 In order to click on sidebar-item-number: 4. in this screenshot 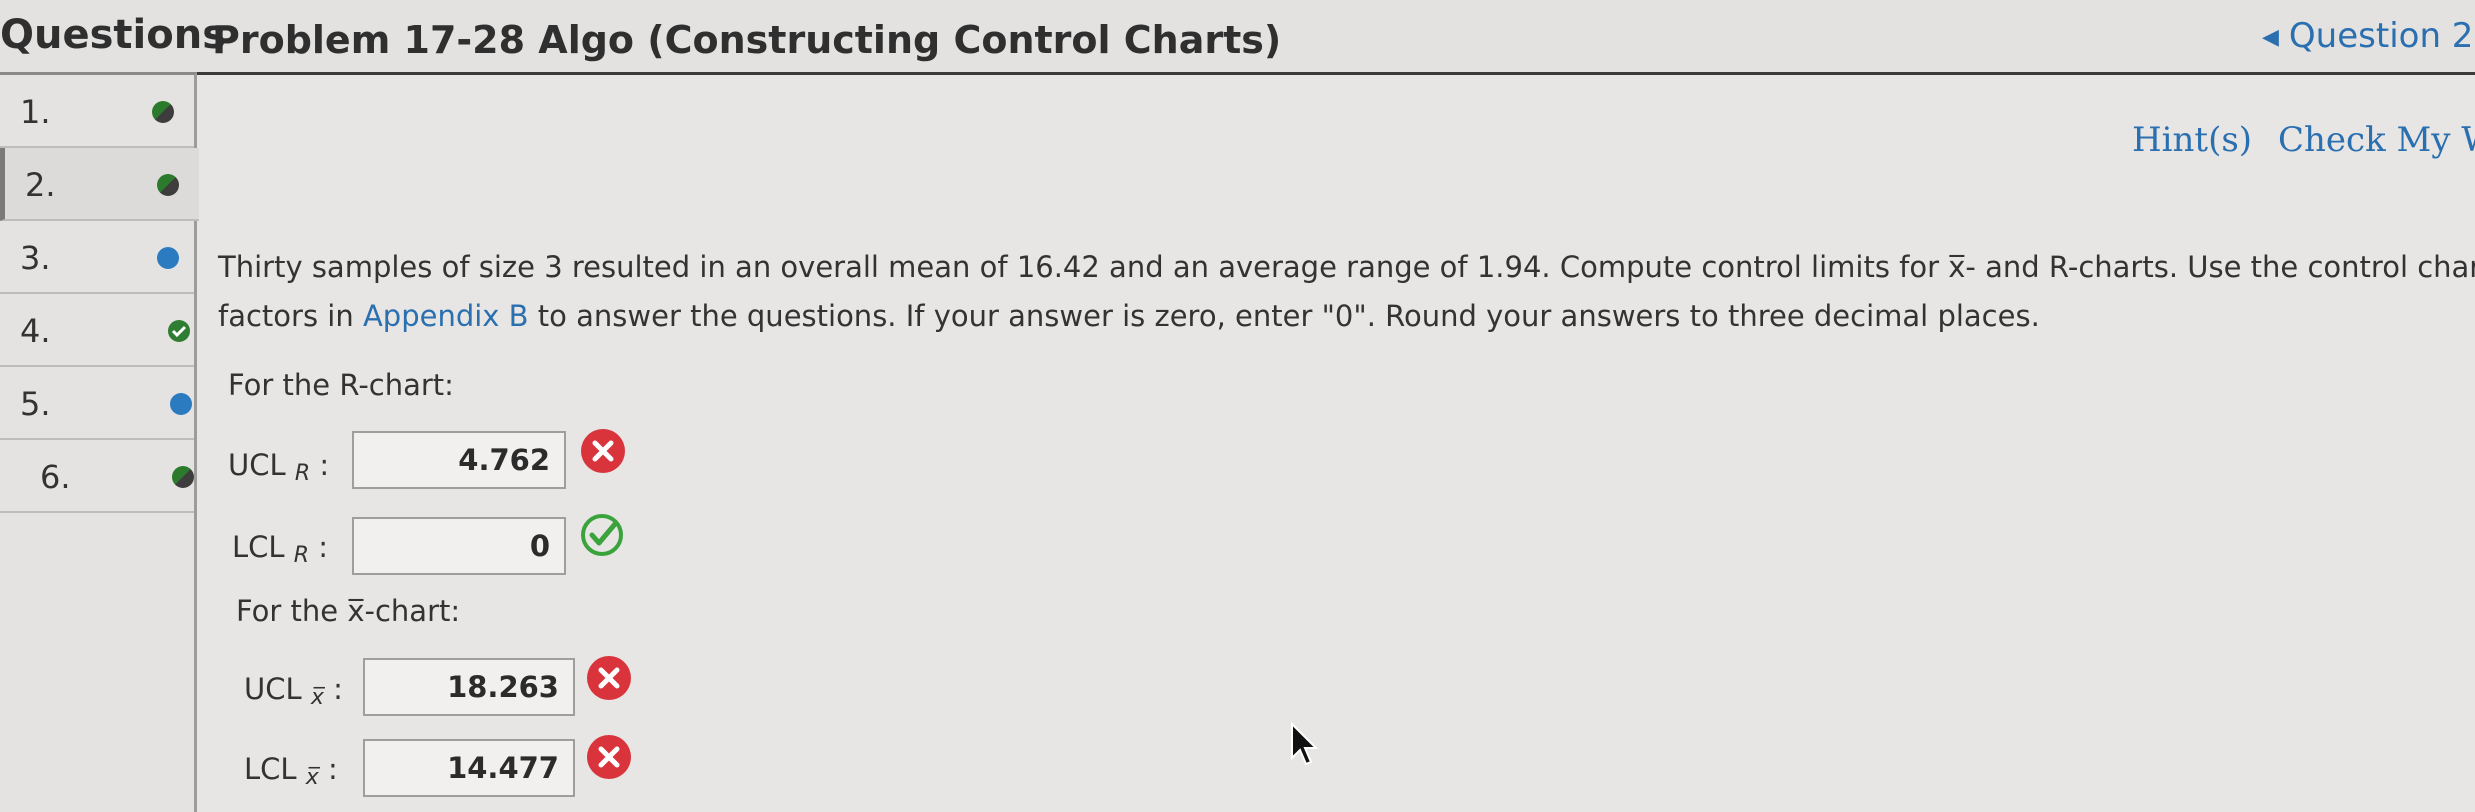, I will do `click(35, 331)`.